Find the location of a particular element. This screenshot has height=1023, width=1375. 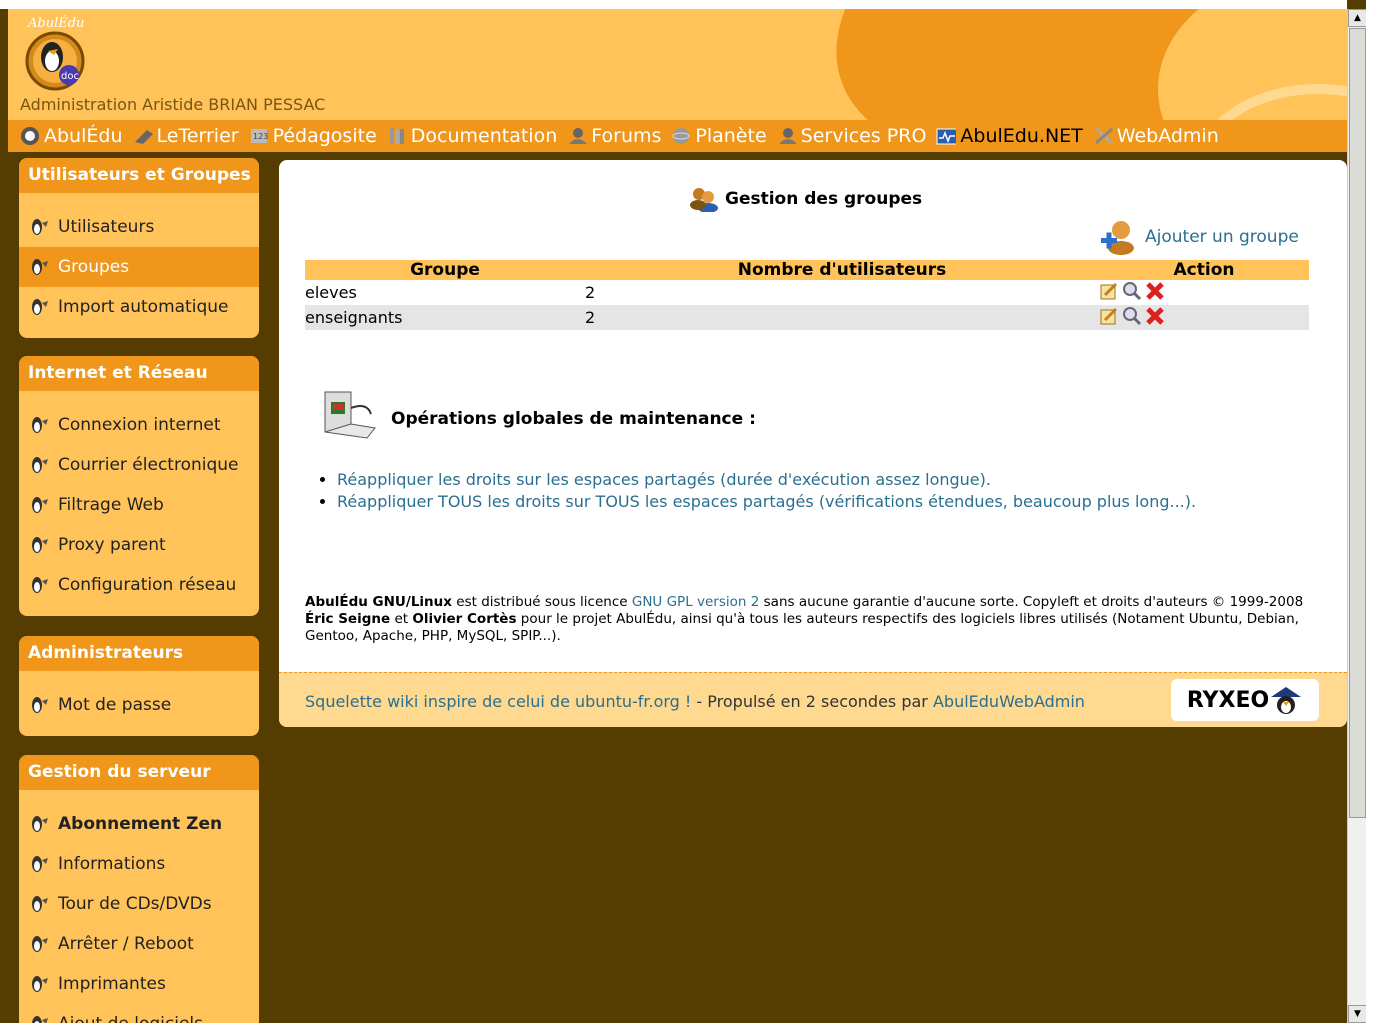

sidebar-item-label: Imprimantes is located at coordinates (112, 984).